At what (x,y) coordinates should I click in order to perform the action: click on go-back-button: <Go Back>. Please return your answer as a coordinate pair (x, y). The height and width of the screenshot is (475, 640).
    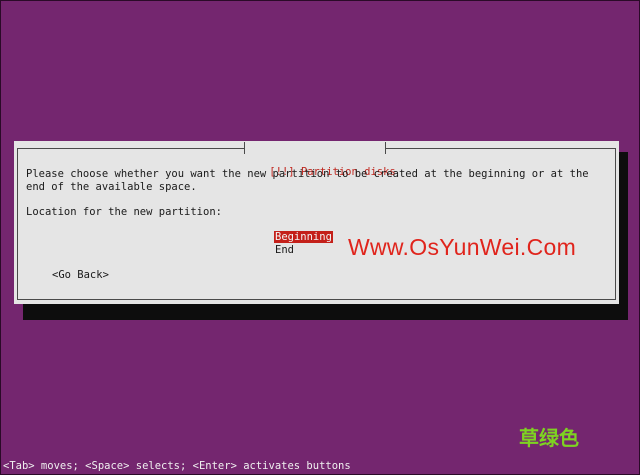
    Looking at the image, I should click on (80, 275).